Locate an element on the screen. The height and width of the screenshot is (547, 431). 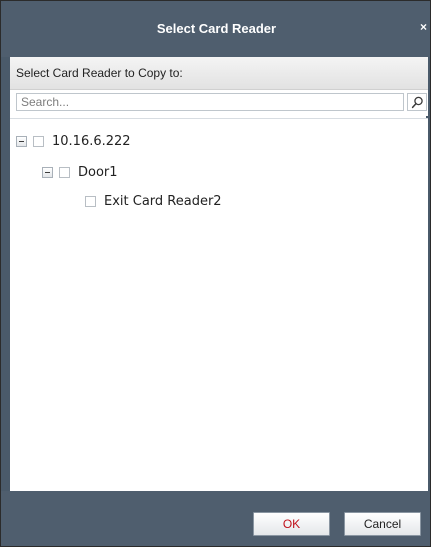
tree-node-door: Door1 is located at coordinates (80, 172).